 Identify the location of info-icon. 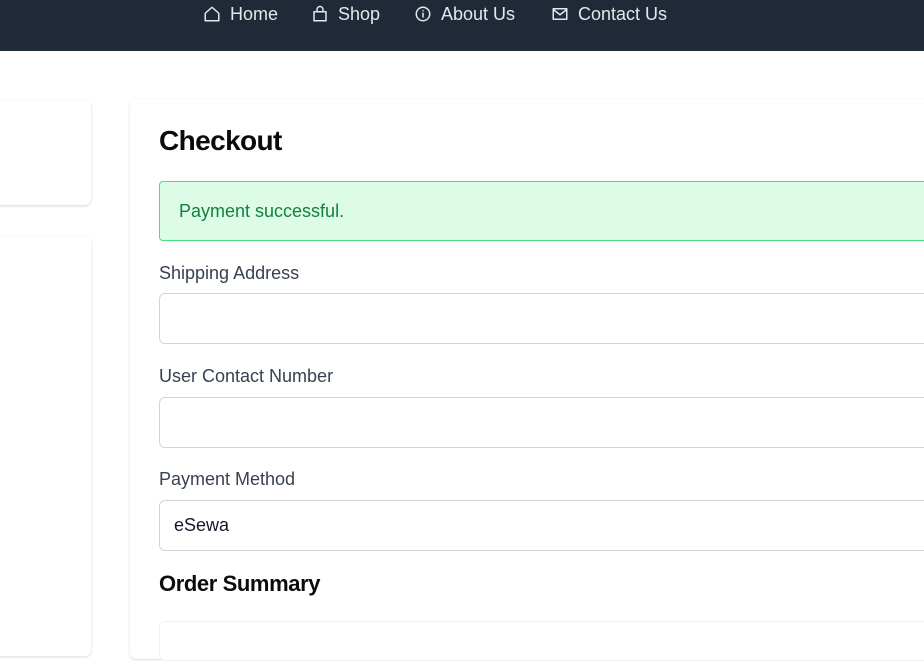
(423, 14).